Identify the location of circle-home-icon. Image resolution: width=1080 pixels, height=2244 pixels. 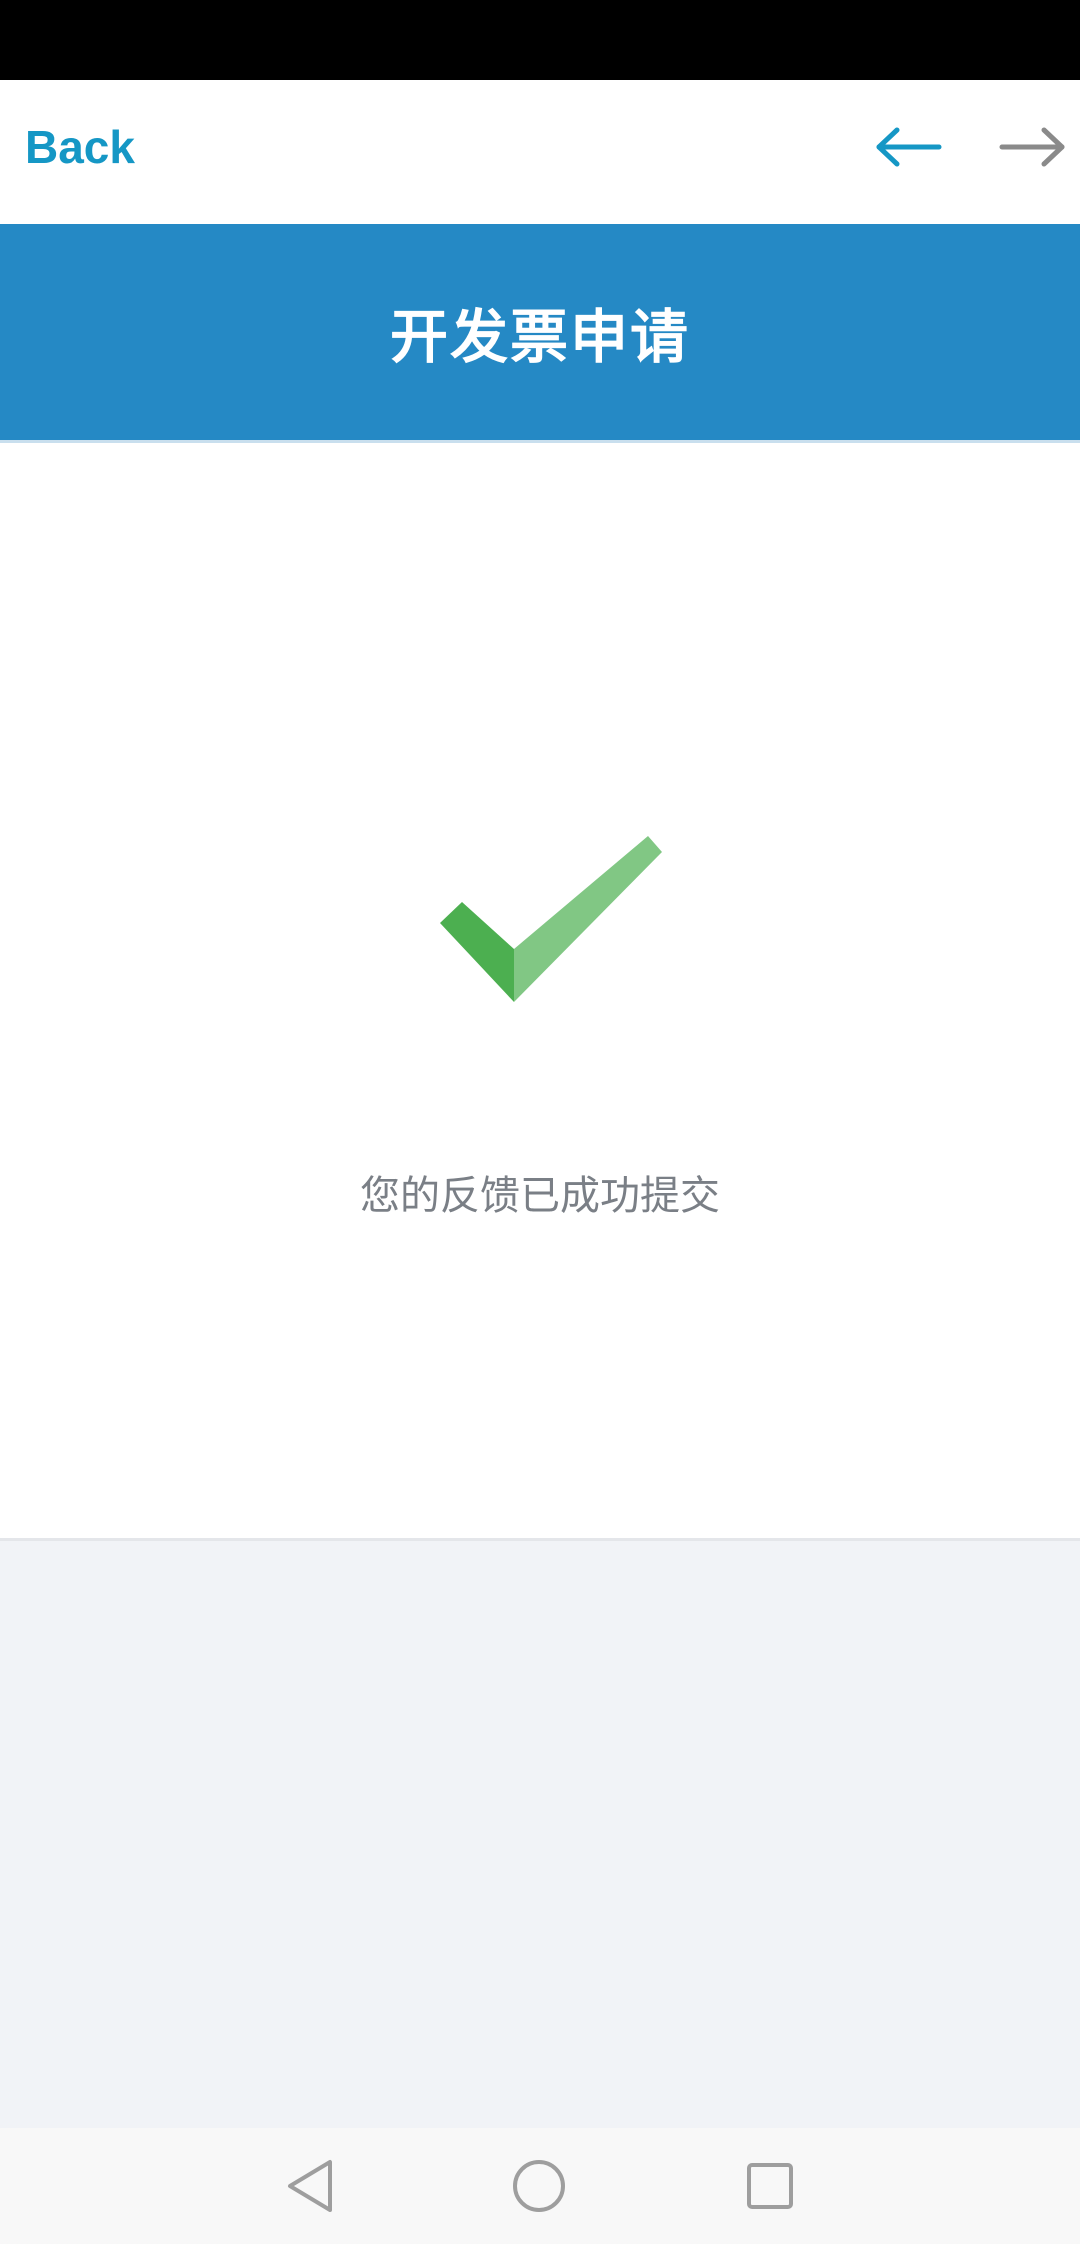
(539, 2186).